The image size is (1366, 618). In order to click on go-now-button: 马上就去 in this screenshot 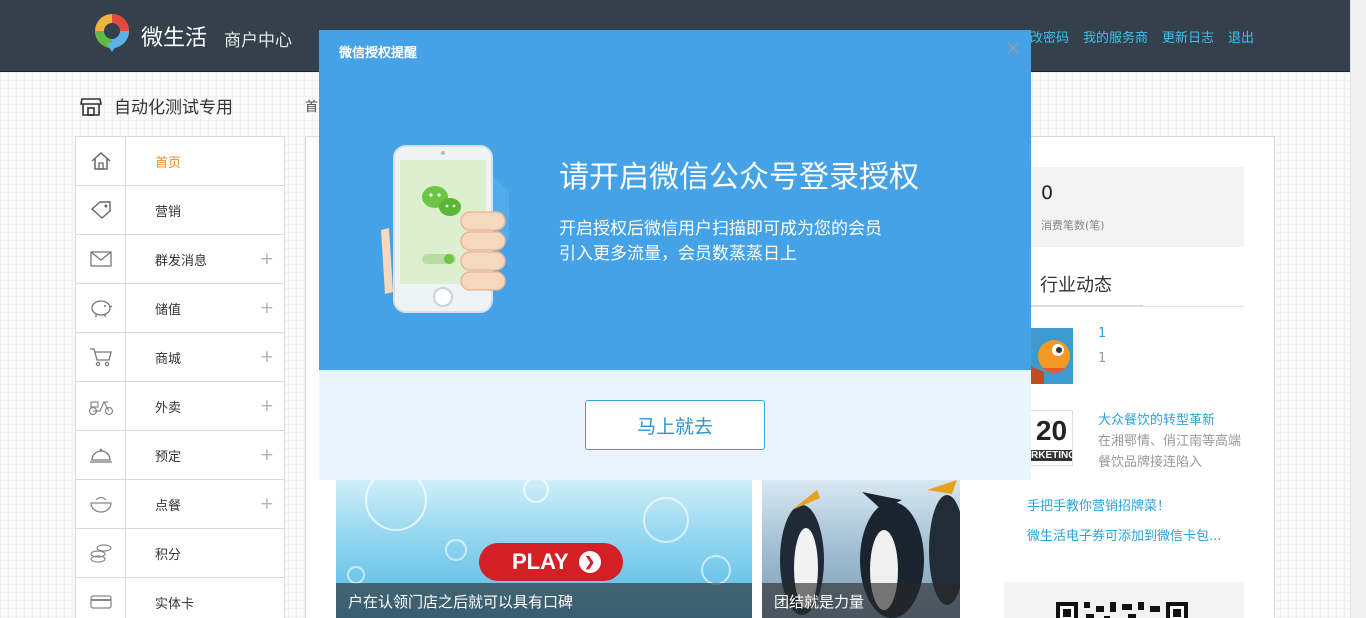, I will do `click(675, 425)`.